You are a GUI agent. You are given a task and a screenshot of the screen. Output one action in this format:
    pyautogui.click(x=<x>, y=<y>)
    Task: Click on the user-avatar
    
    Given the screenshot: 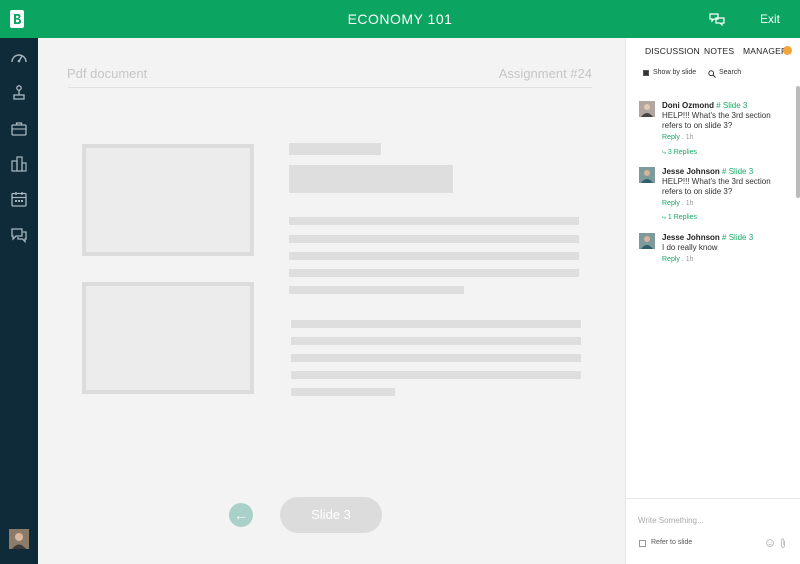 What is the action you would take?
    pyautogui.click(x=19, y=539)
    